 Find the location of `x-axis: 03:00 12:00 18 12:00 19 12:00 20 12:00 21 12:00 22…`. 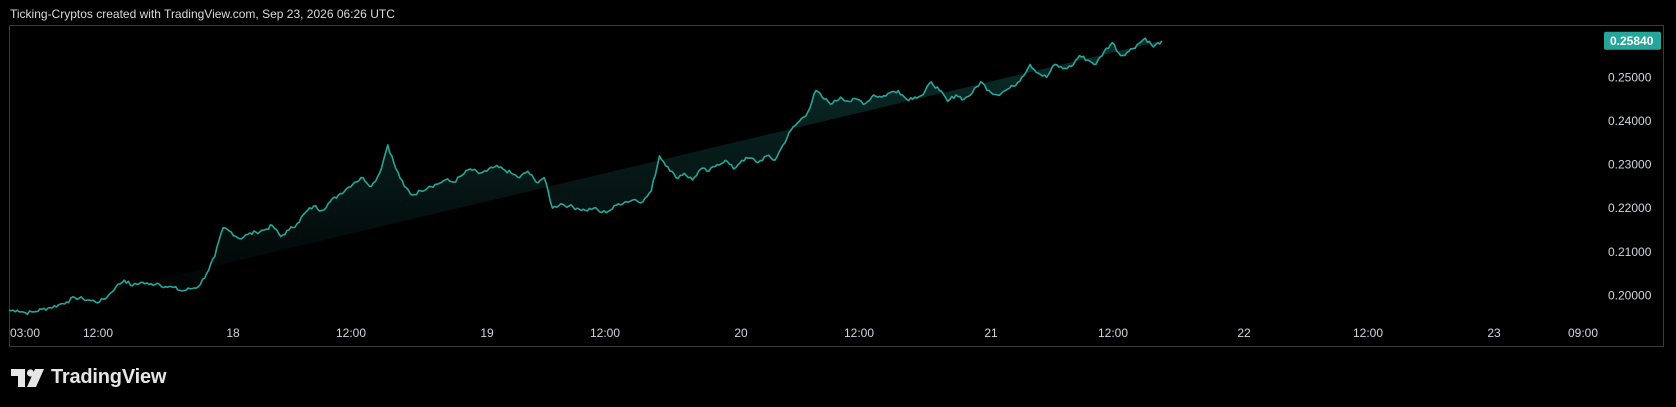

x-axis: 03:00 12:00 18 12:00 19 12:00 20 12:00 21 12:00 22… is located at coordinates (804, 333).